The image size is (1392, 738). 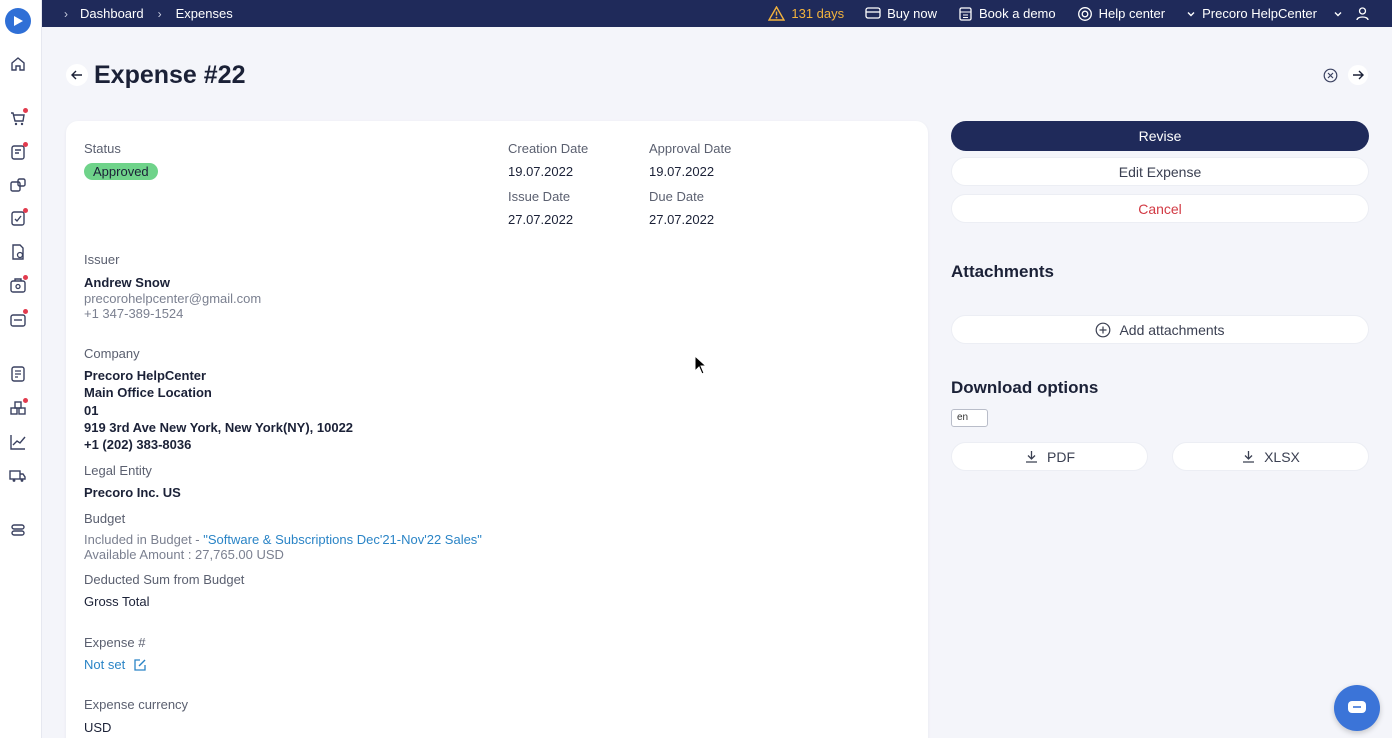 What do you see at coordinates (91, 410) in the screenshot?
I see `company-code: 01` at bounding box center [91, 410].